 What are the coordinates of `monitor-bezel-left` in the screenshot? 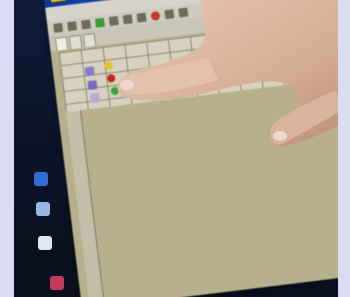 It's located at (7, 148).